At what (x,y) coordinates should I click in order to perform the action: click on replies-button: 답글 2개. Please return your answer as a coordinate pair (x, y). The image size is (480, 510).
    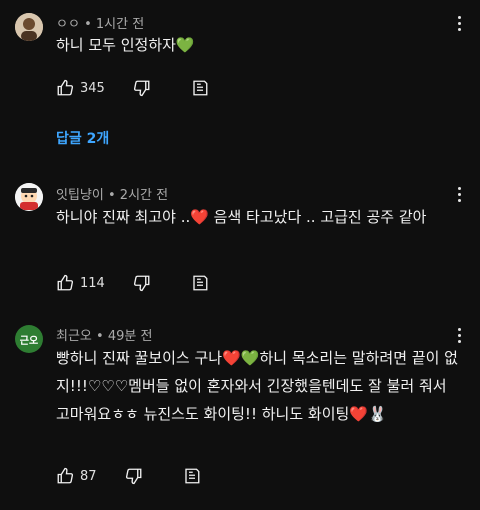
    Looking at the image, I should click on (82, 138).